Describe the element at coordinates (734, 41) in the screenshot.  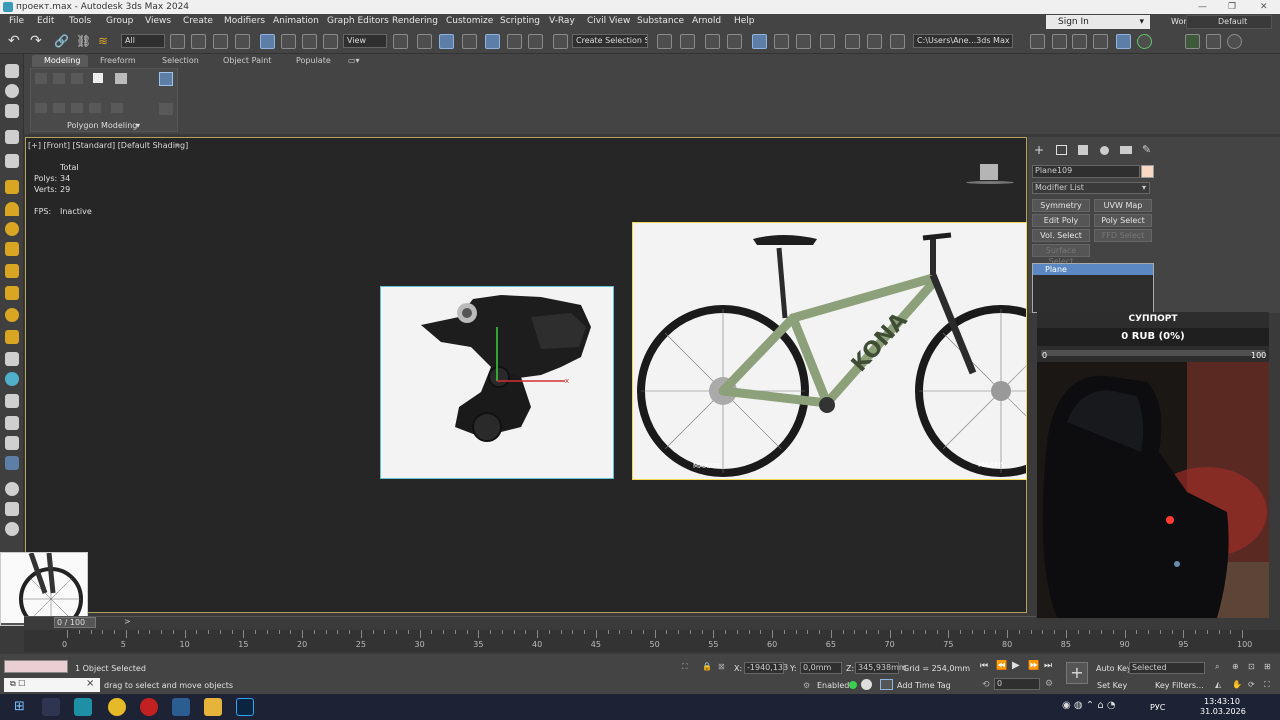
I see `layer-explorer-icon` at that location.